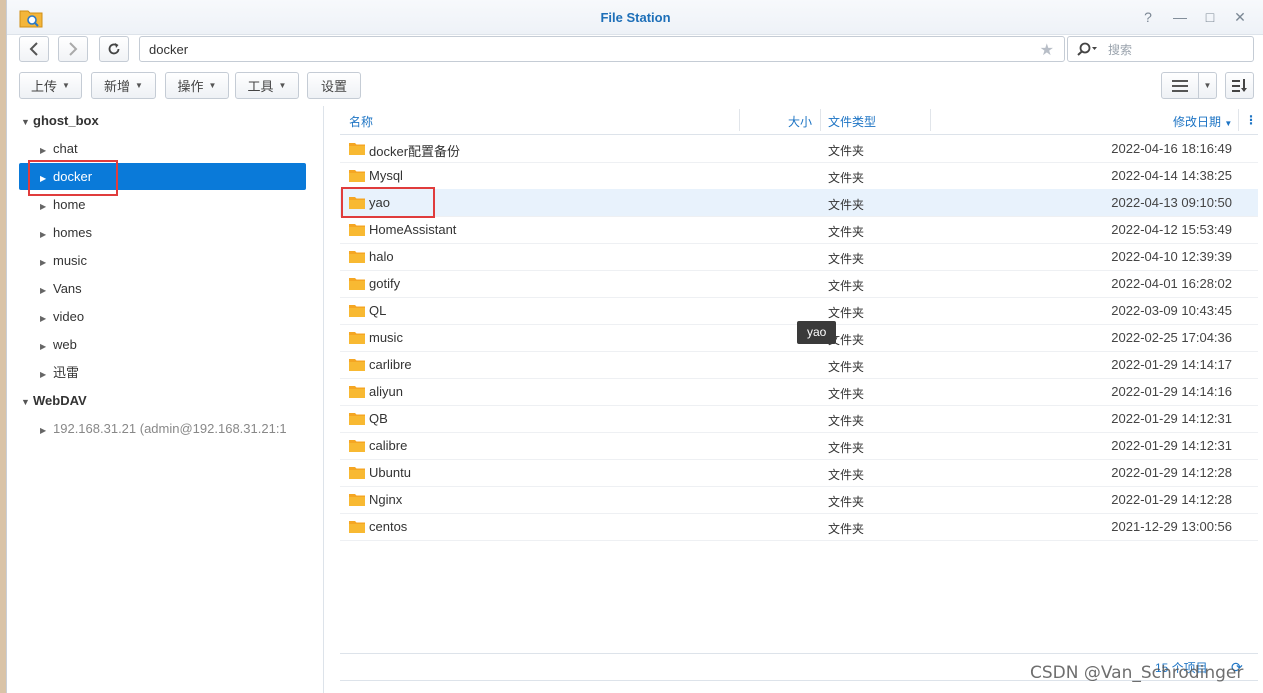 The height and width of the screenshot is (693, 1263). I want to click on search-box, so click(1160, 49).